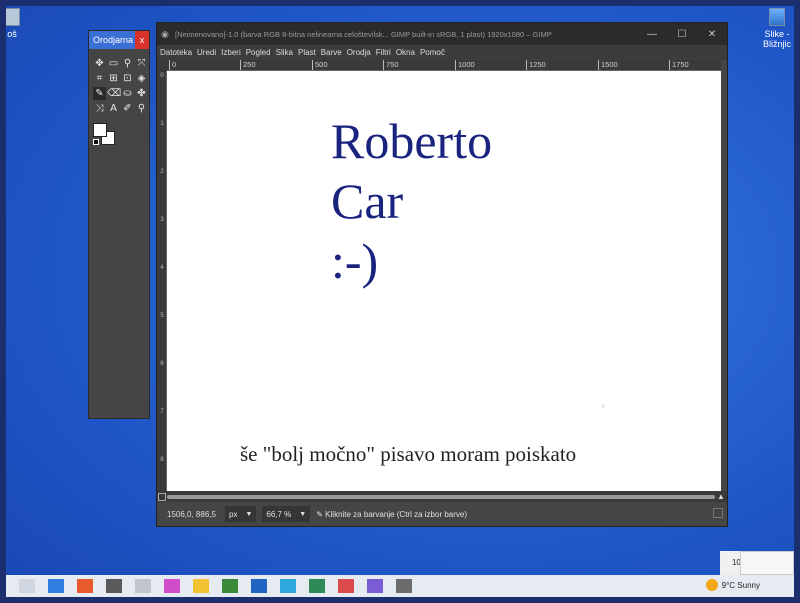  I want to click on ruler-tick: 5, so click(162, 316).